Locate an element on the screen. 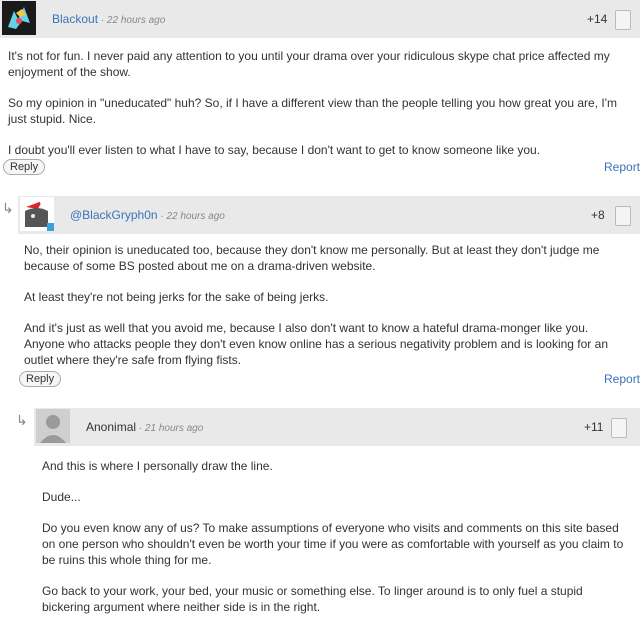  author-name-link: @BlackGryph0n is located at coordinates (114, 215).